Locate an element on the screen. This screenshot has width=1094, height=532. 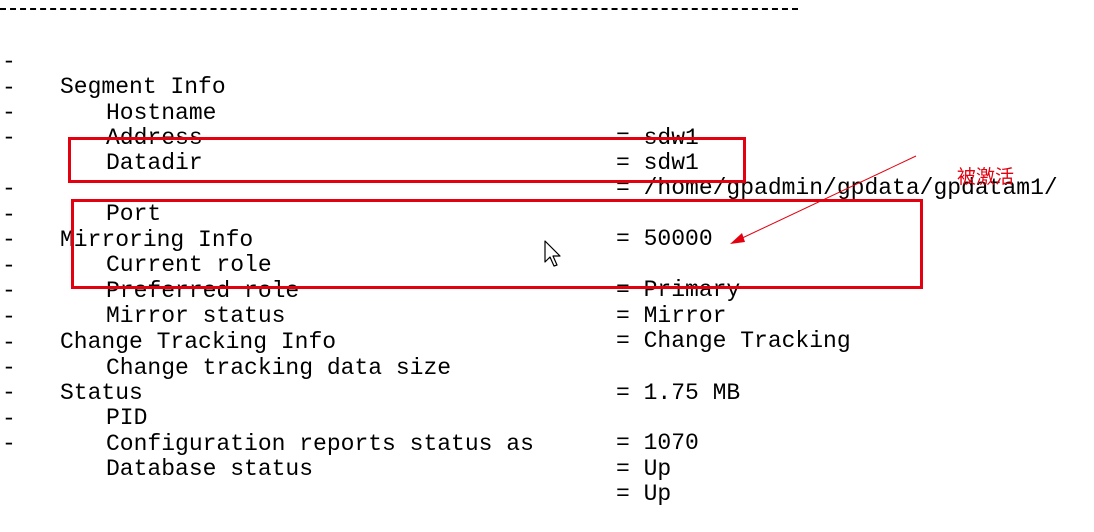
annotation-arrow is located at coordinates (823, 199).